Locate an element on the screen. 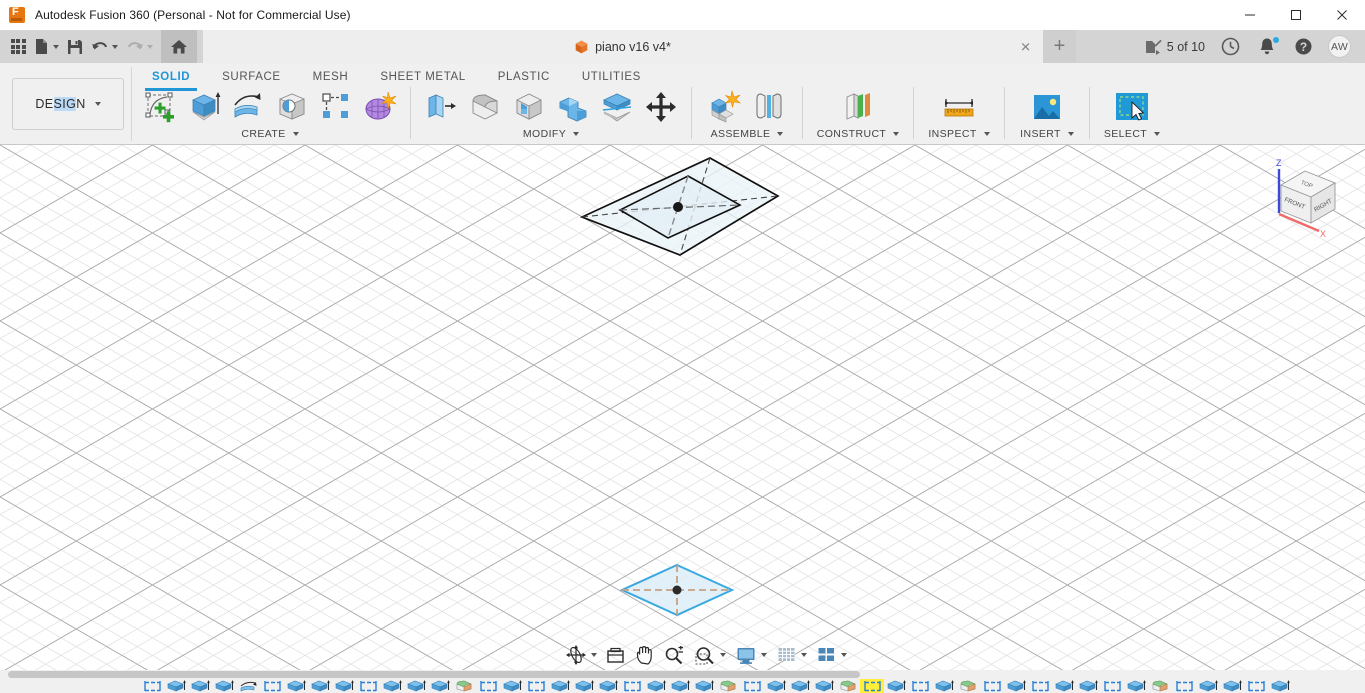 This screenshot has width=1365, height=693. help-button: ? is located at coordinates (1303, 47).